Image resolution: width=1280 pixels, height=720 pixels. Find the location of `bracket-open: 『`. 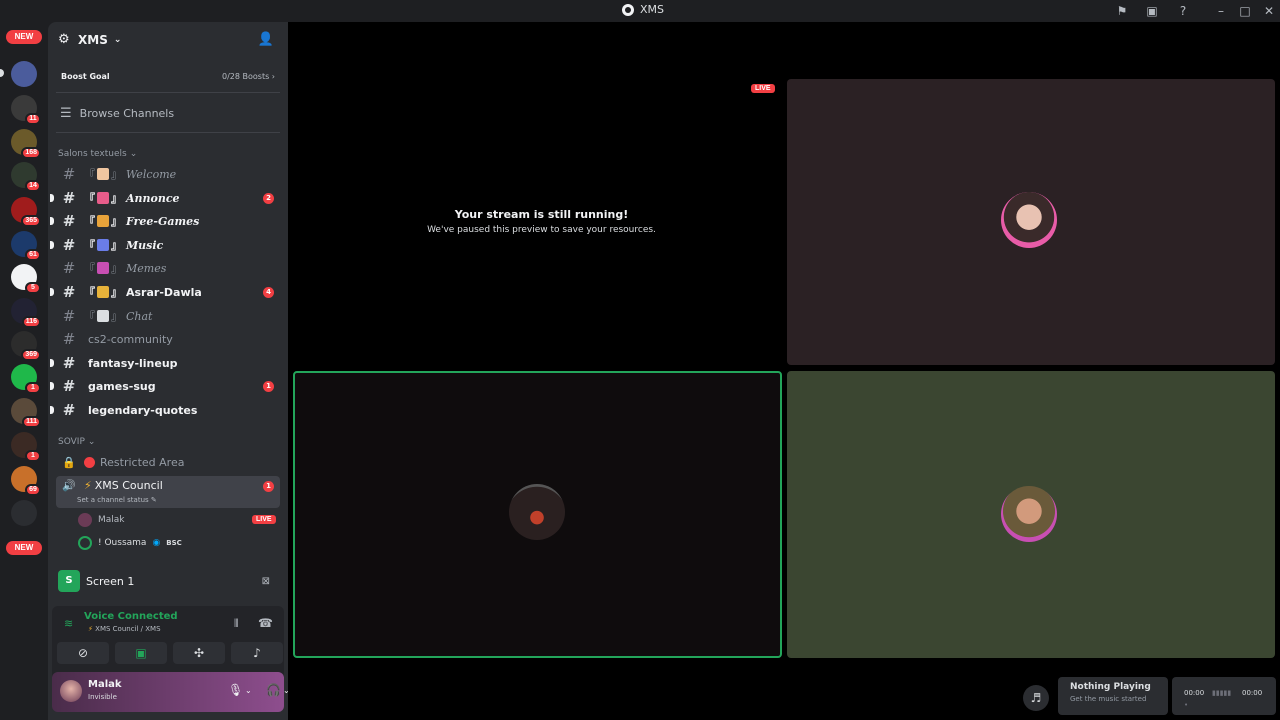

bracket-open: 『 is located at coordinates (89, 198).